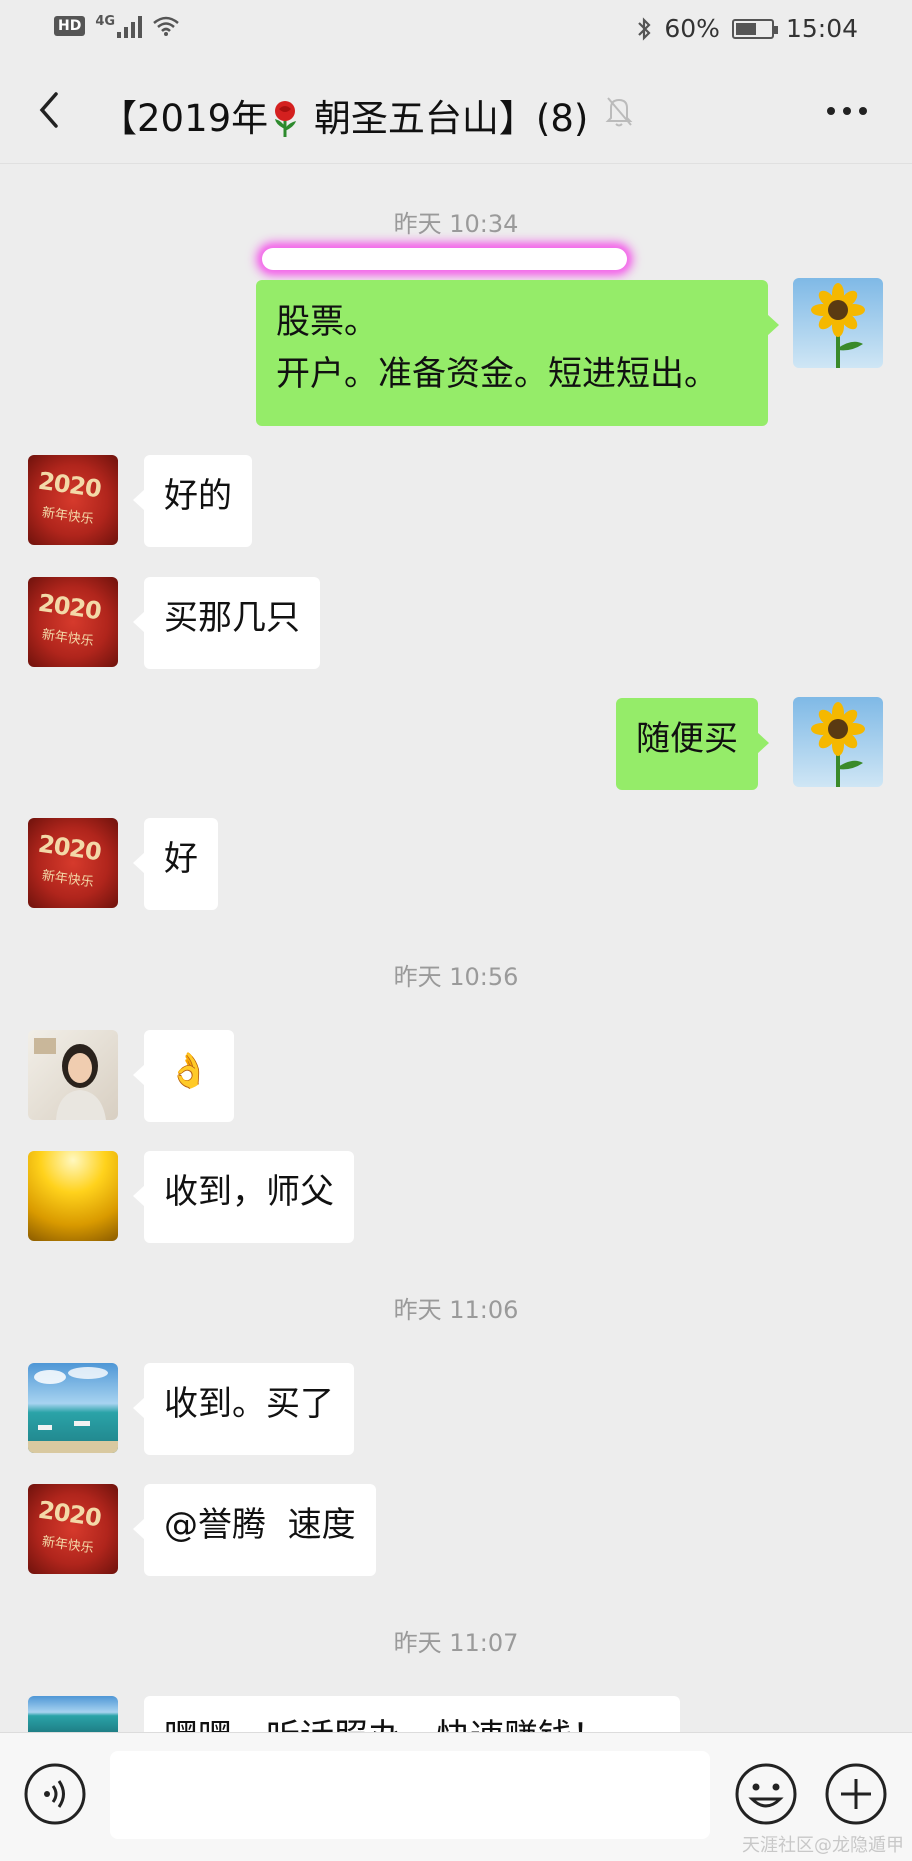 This screenshot has width=912, height=1861. I want to click on message-bubble-incoming: 收到，师父, so click(243, 1197).